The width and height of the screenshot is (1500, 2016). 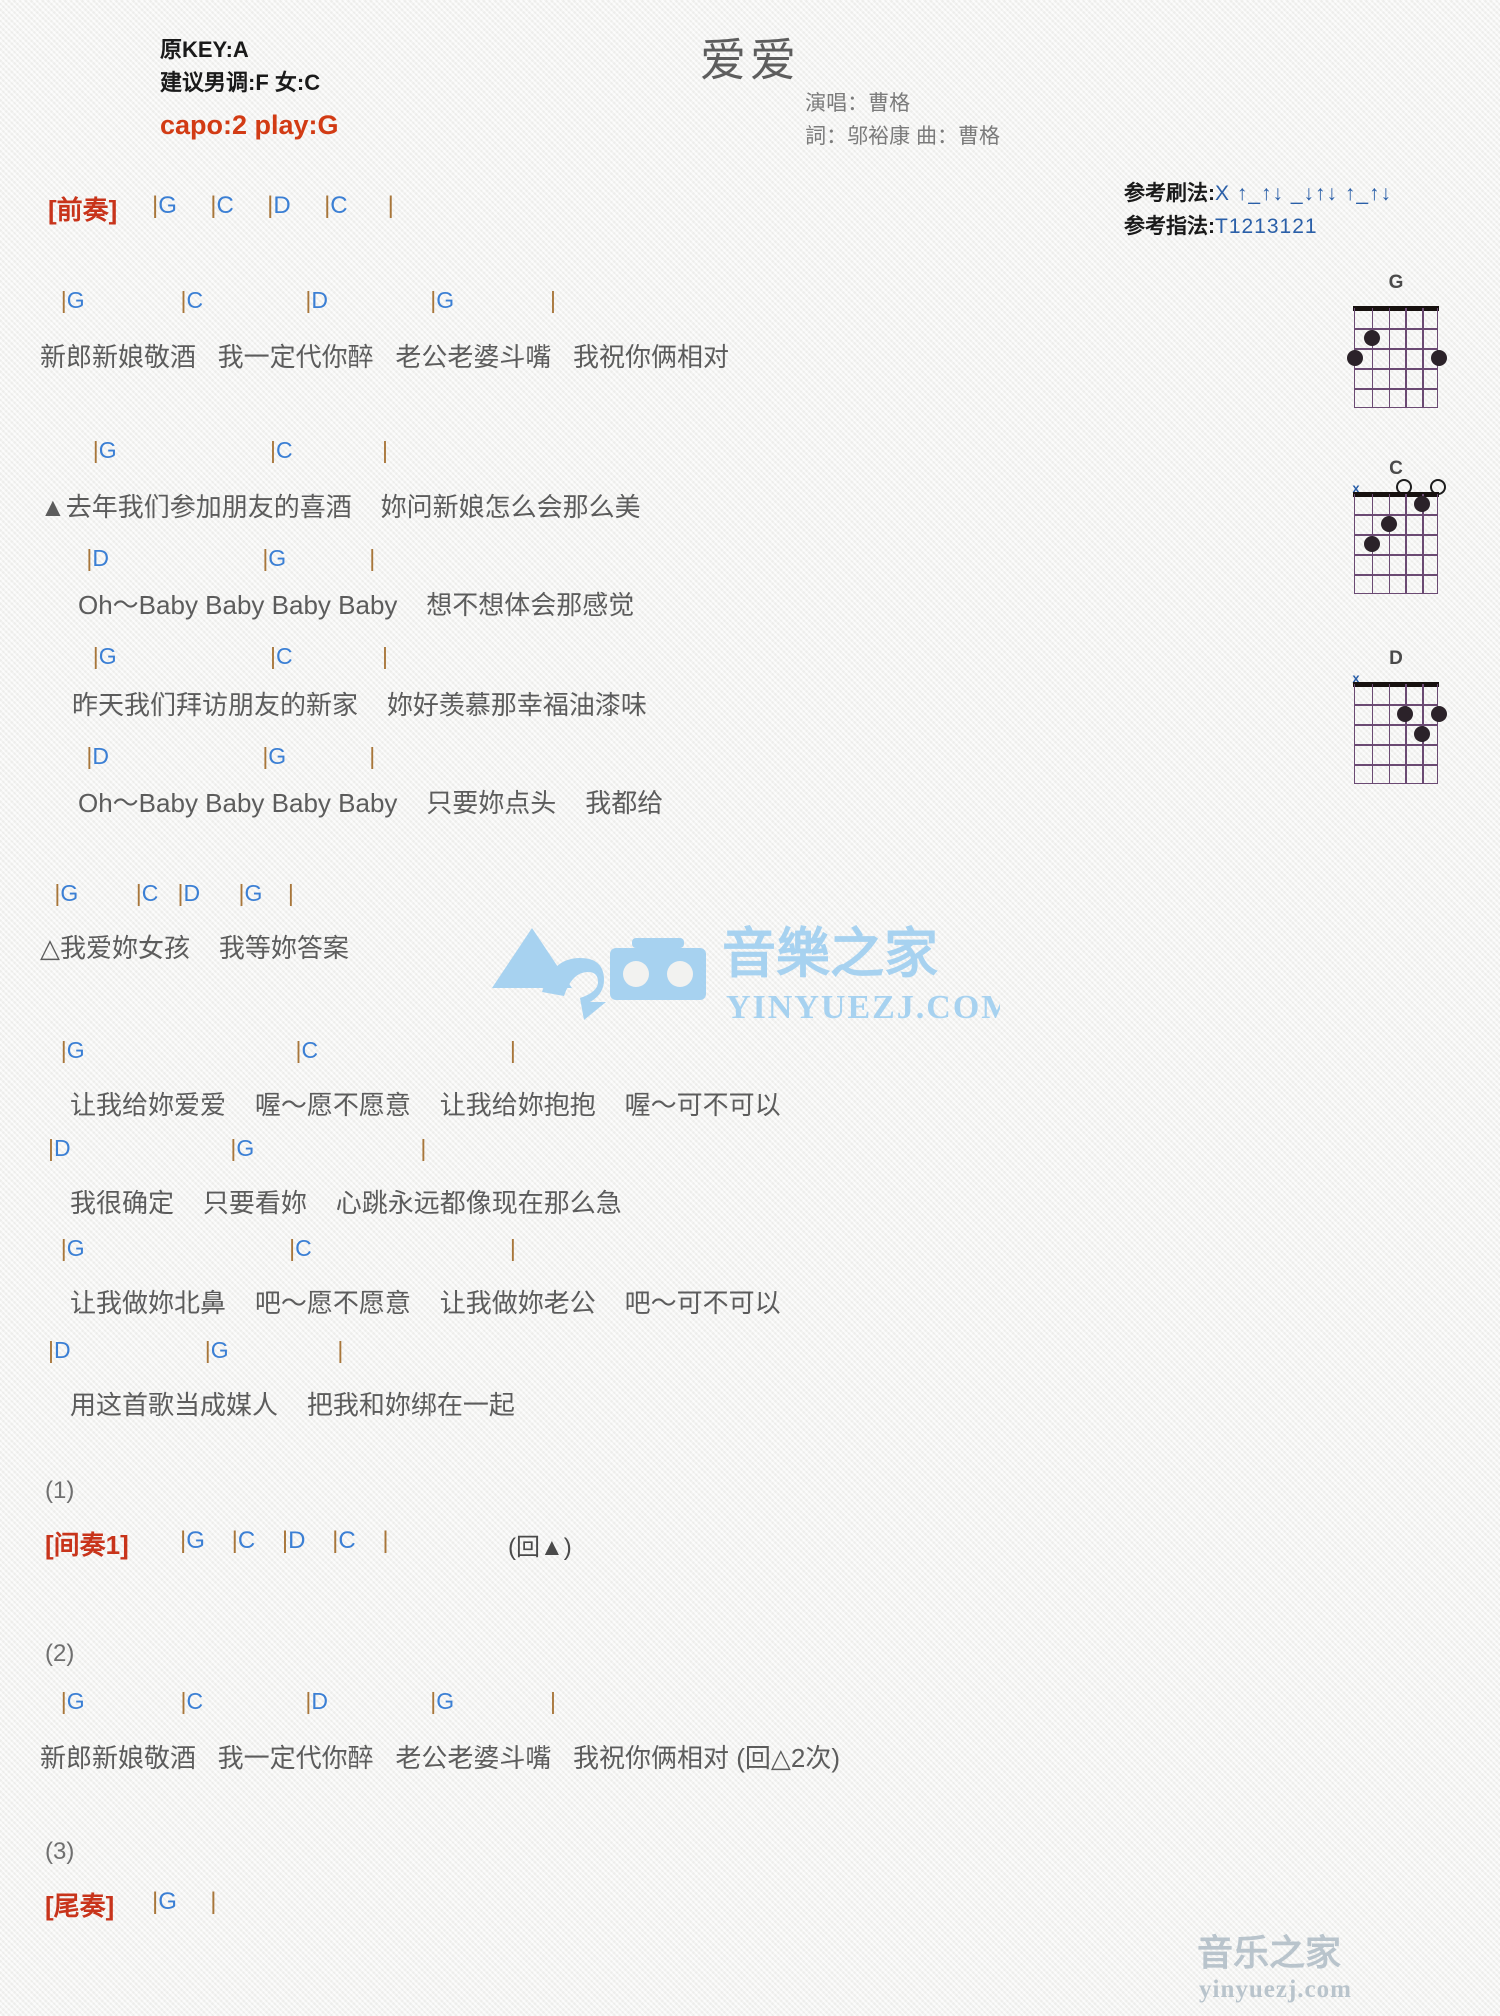 I want to click on strum-pattern: 参考刷法:X ↑_↑↓ _↓↑↓ ↑_↑↓, so click(x=1258, y=194).